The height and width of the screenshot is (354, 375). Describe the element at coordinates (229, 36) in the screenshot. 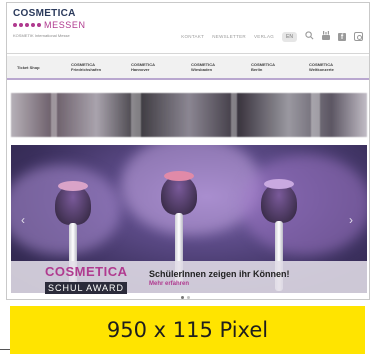

I see `topnav-newsletter: NEWSLETTER` at that location.